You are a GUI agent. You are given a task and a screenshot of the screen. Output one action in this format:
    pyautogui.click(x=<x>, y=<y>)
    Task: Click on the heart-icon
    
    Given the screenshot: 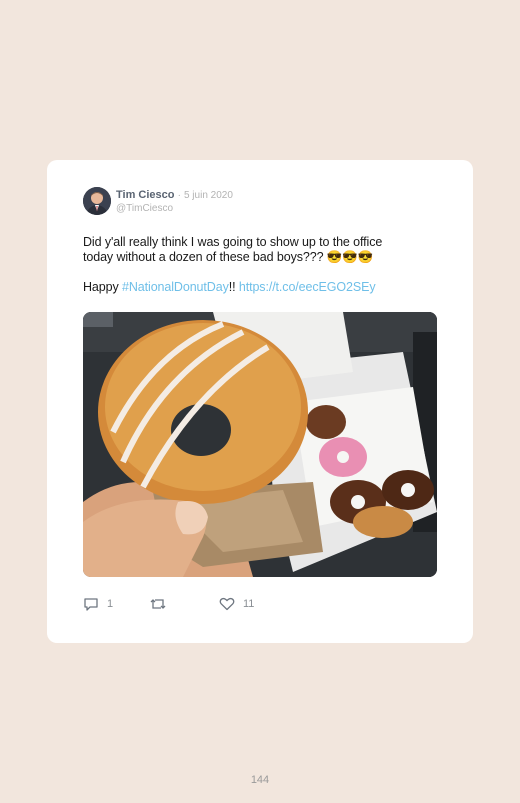 What is the action you would take?
    pyautogui.click(x=227, y=604)
    